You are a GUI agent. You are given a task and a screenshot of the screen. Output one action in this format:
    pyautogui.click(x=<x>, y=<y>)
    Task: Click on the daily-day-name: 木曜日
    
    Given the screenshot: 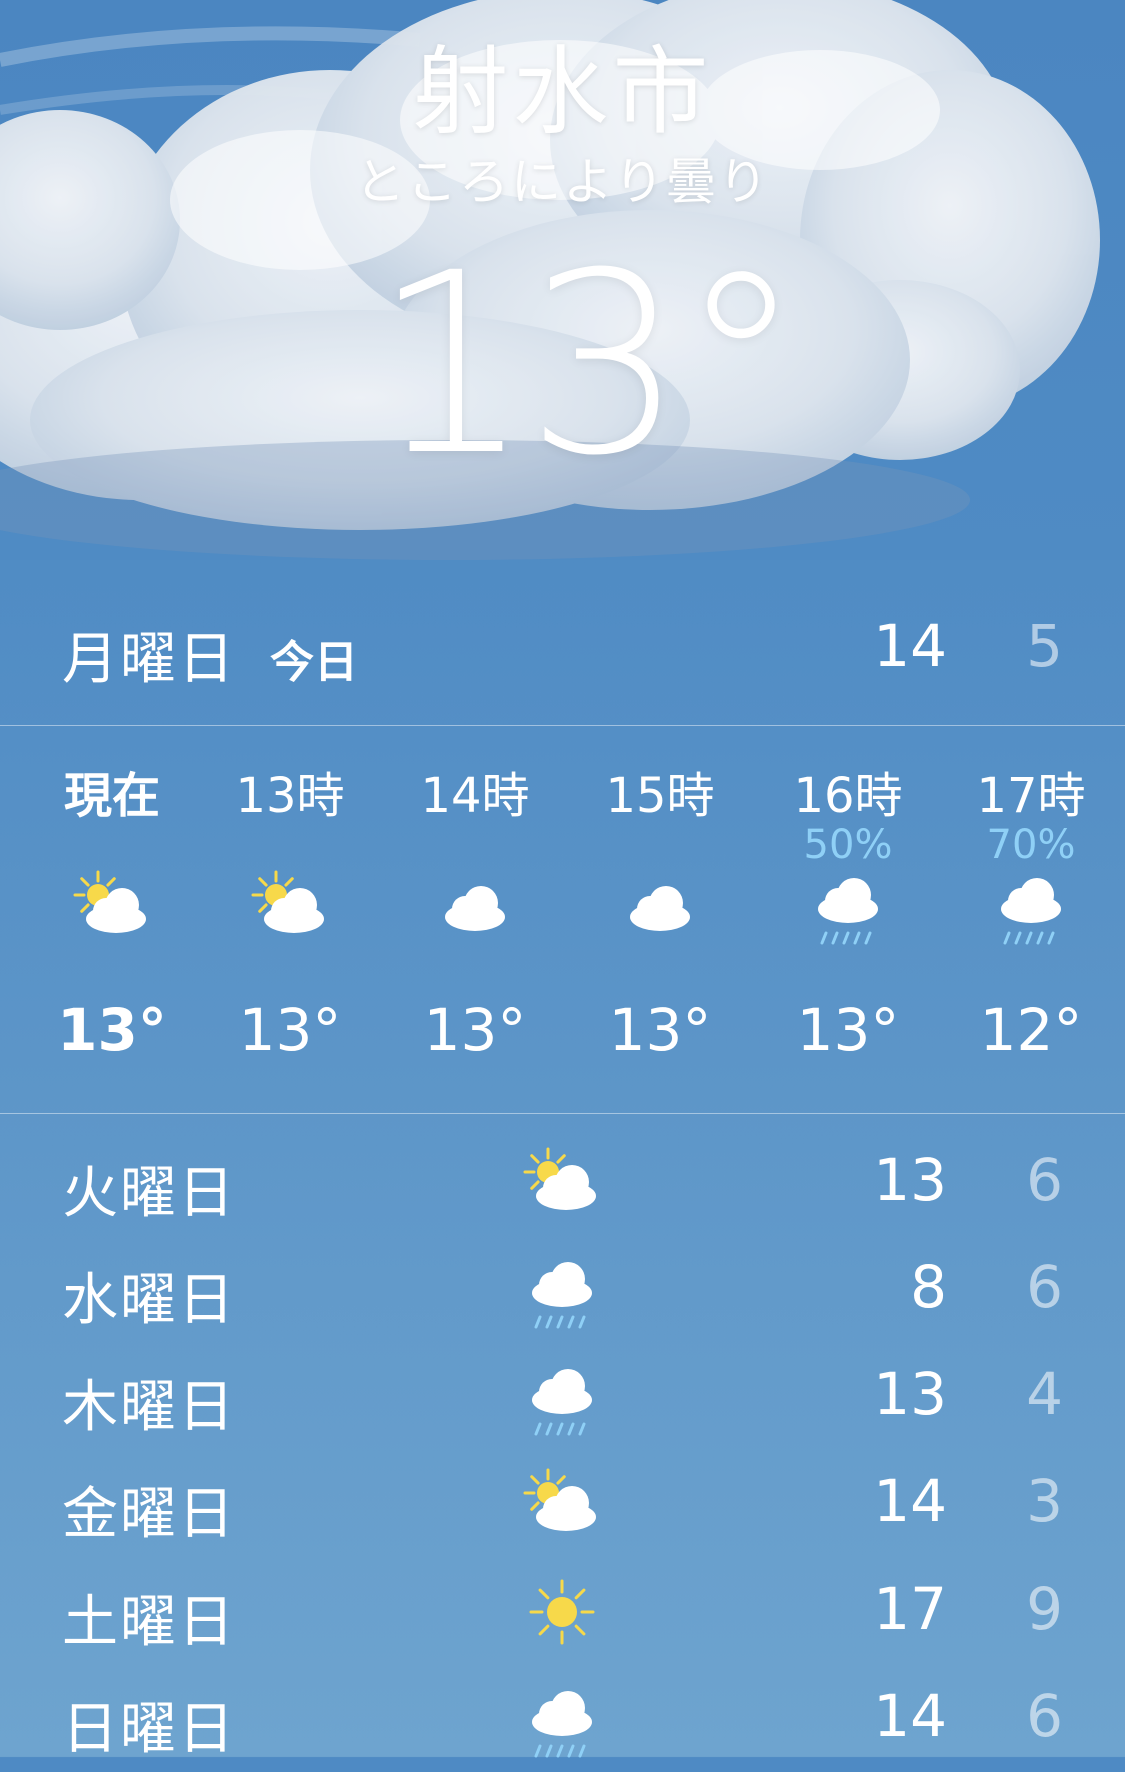 What is the action you would take?
    pyautogui.click(x=149, y=1407)
    